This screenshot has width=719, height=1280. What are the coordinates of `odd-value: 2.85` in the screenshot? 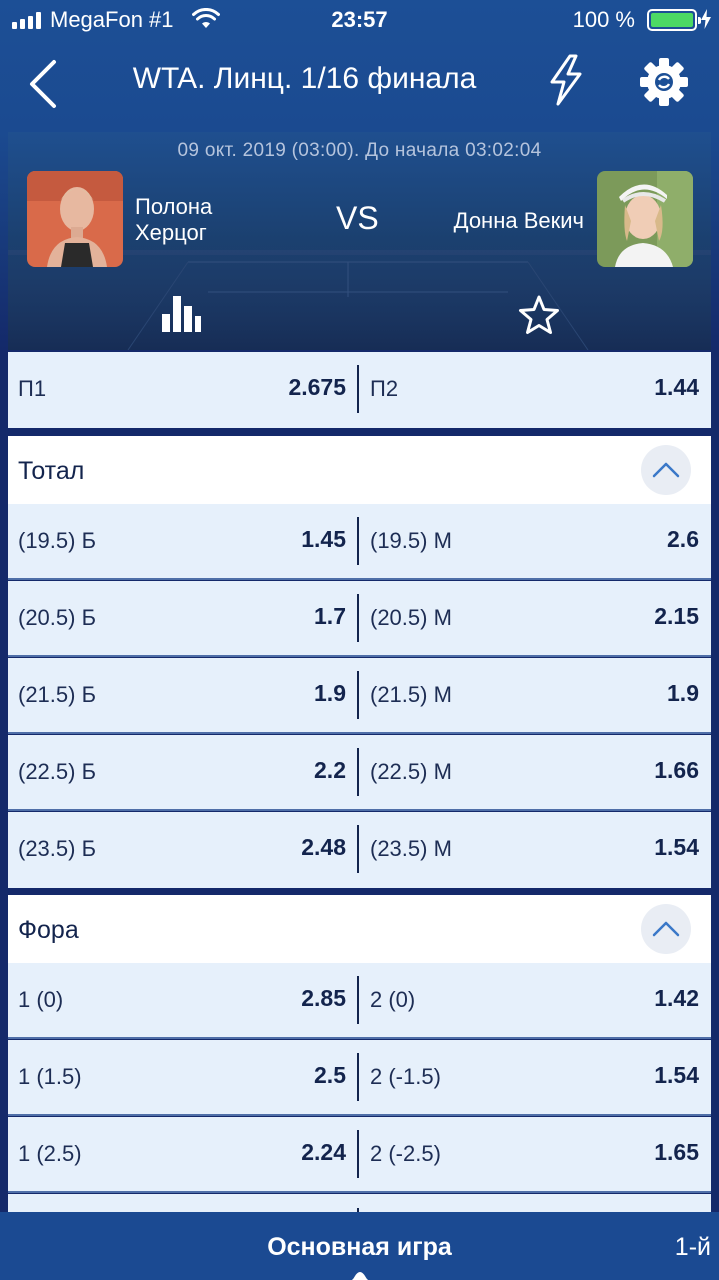 It's located at (323, 998).